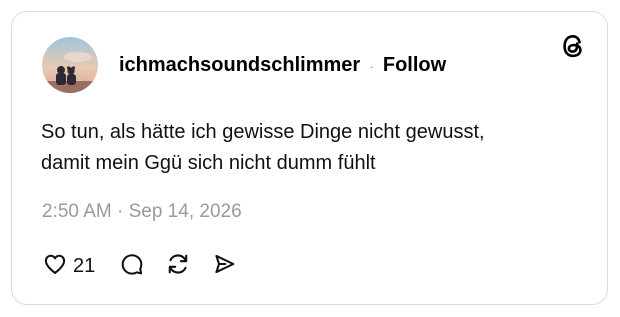 The width and height of the screenshot is (620, 317). I want to click on repost-icon, so click(178, 266).